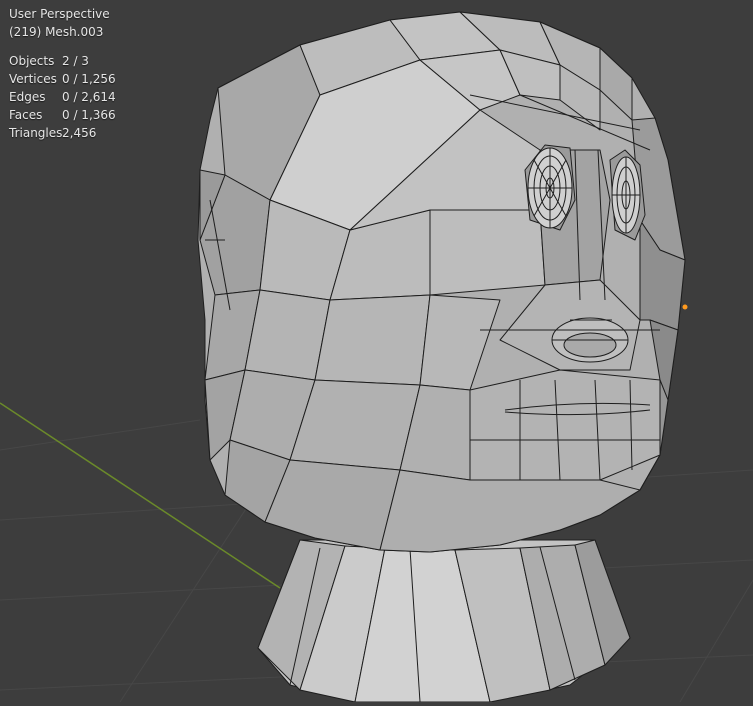  I want to click on neck-mesh, so click(444, 621).